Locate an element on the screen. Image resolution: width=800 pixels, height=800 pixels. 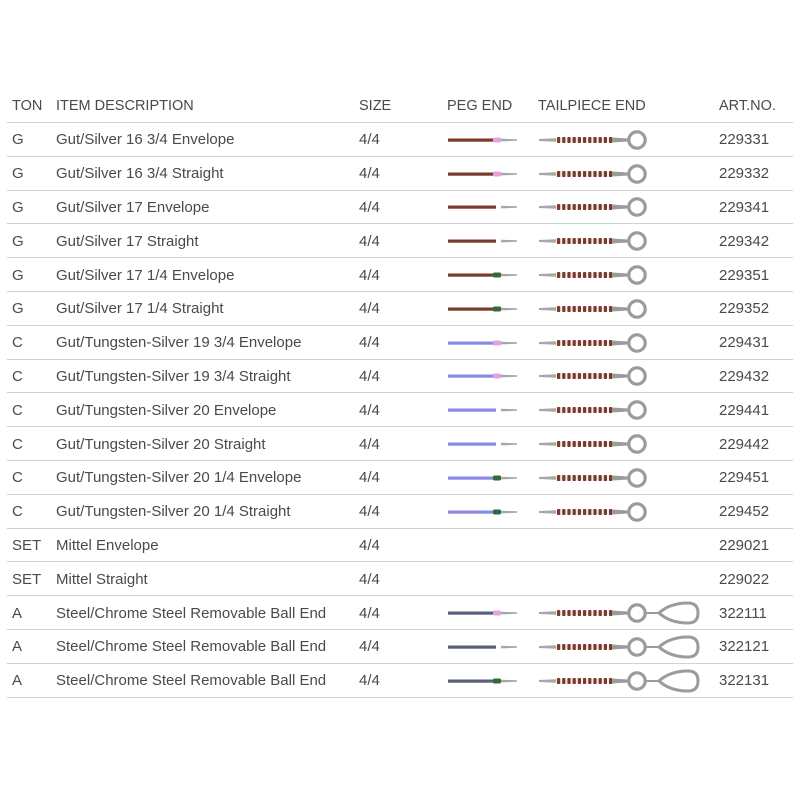
cell-art-no: 229341 is located at coordinates (744, 207).